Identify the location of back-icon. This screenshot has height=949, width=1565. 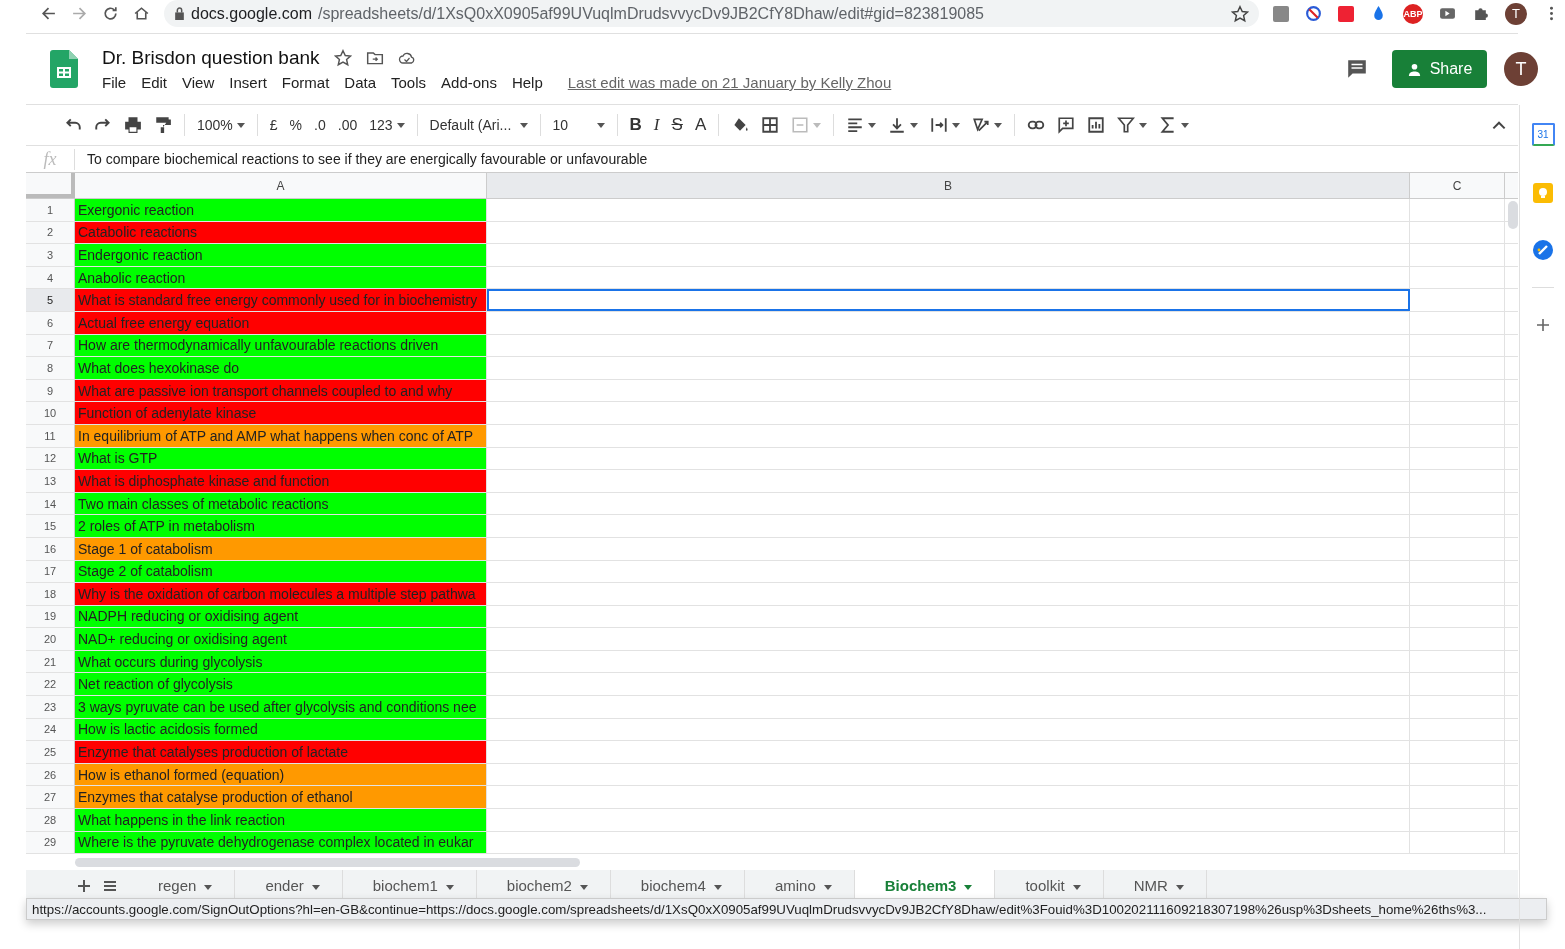
(48, 13).